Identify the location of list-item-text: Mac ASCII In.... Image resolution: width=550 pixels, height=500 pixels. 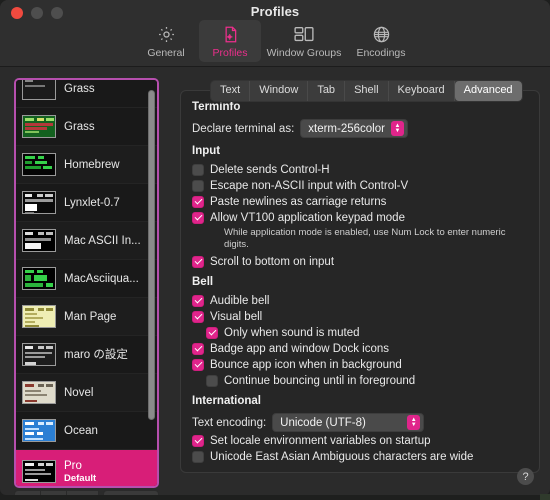
(102, 241).